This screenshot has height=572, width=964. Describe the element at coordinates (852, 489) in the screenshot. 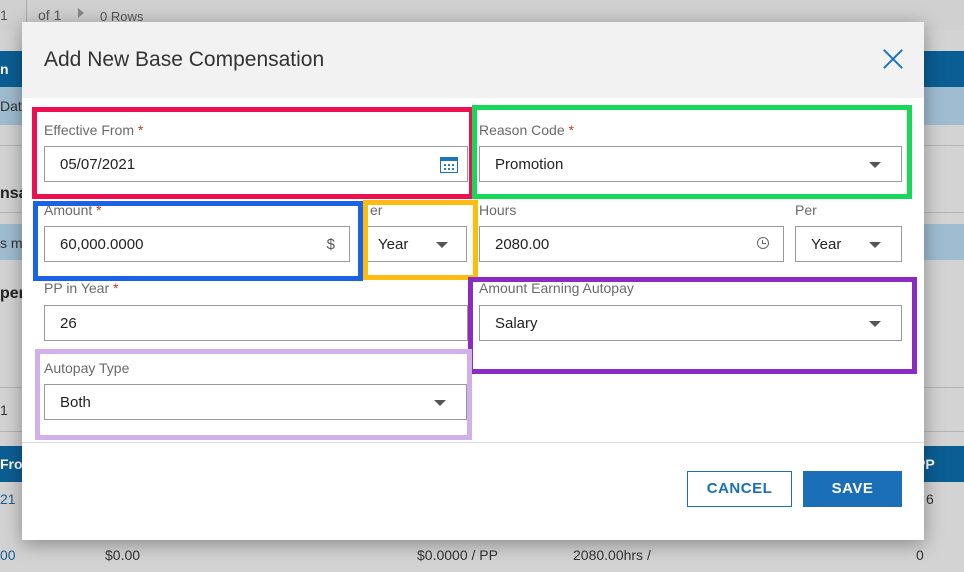

I see `save-button: SAVE` at that location.